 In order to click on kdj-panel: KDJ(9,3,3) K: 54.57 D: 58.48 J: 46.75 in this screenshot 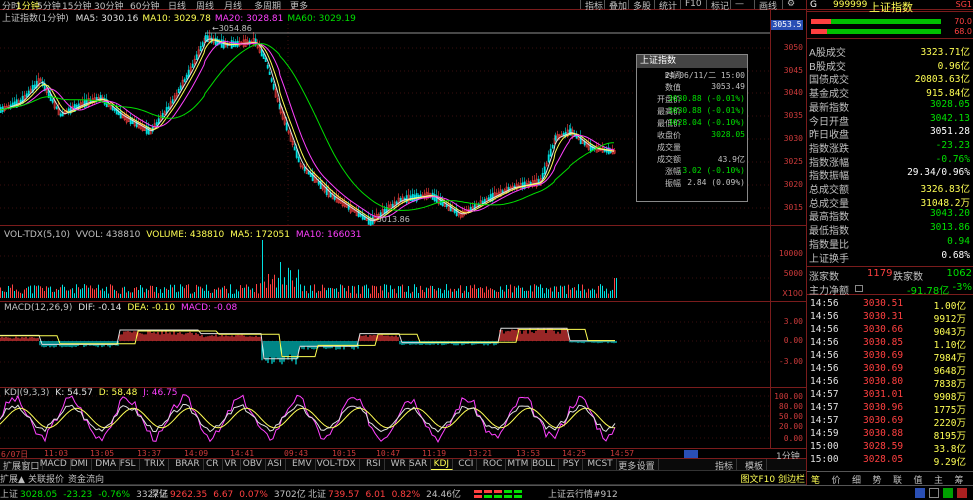, I will do `click(385, 418)`.